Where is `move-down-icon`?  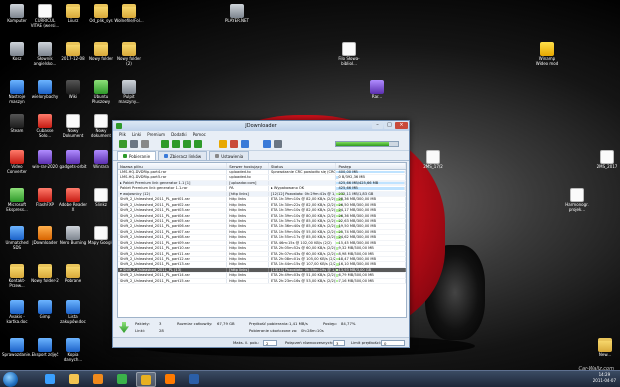 move-down-icon is located at coordinates (187, 144).